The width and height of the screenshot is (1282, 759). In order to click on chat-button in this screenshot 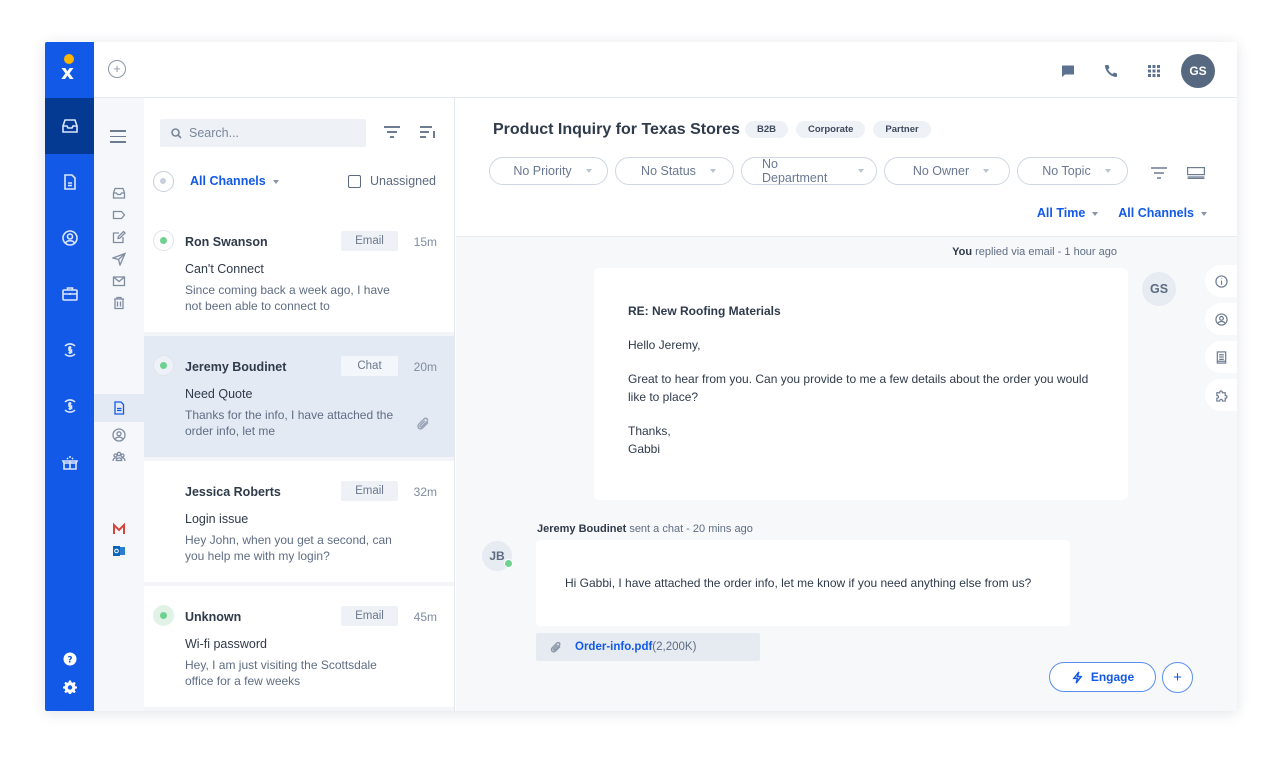, I will do `click(1067, 71)`.